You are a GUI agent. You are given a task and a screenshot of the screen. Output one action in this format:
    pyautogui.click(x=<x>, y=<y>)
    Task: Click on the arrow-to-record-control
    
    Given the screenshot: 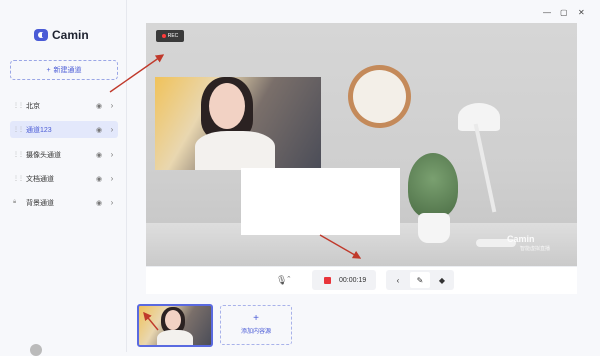 What is the action you would take?
    pyautogui.click(x=340, y=246)
    